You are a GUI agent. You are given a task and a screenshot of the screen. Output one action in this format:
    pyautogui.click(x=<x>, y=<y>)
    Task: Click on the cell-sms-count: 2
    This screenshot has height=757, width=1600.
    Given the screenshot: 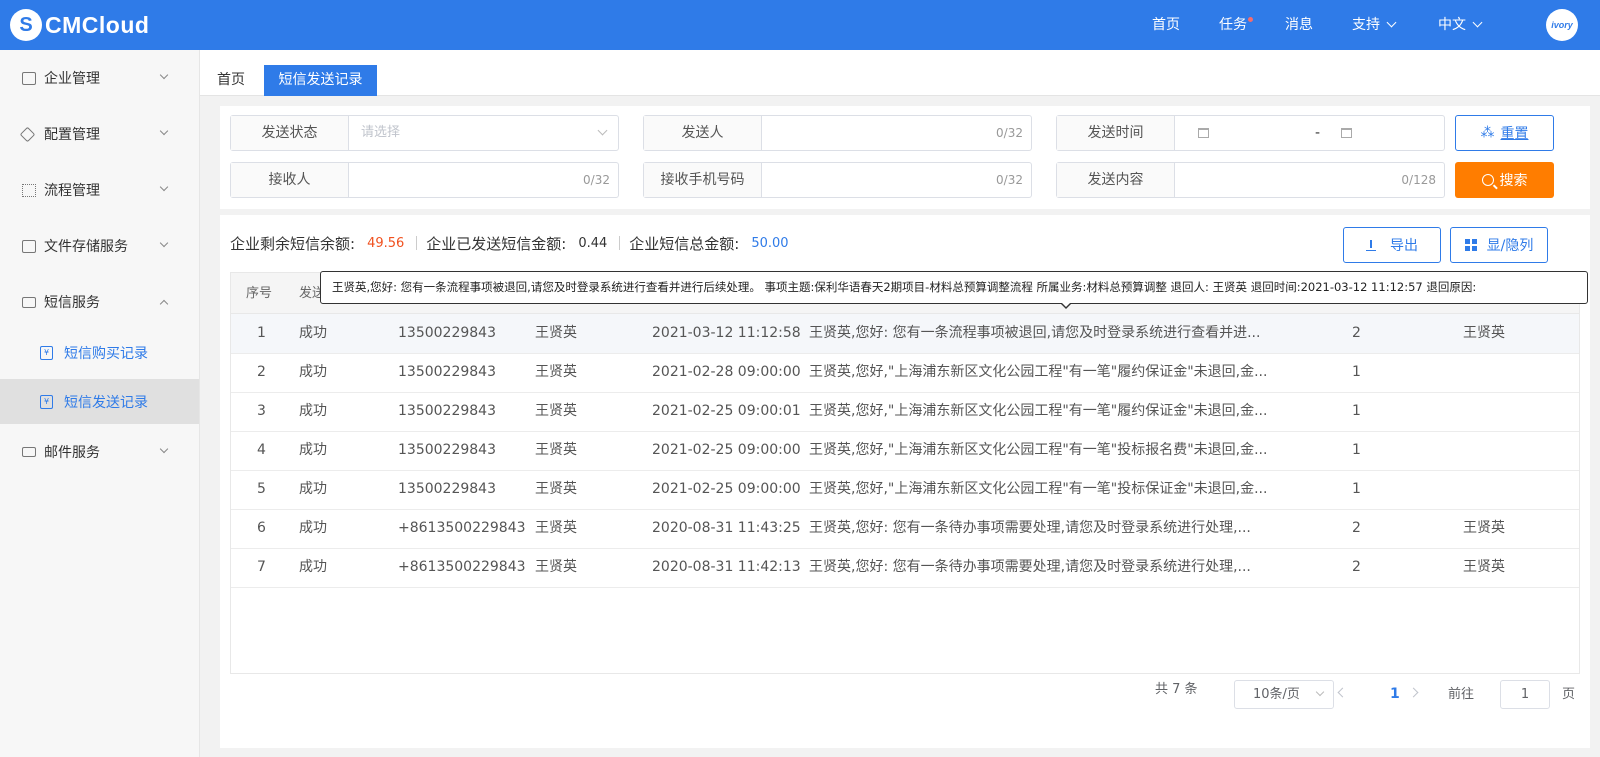 What is the action you would take?
    pyautogui.click(x=1356, y=567)
    